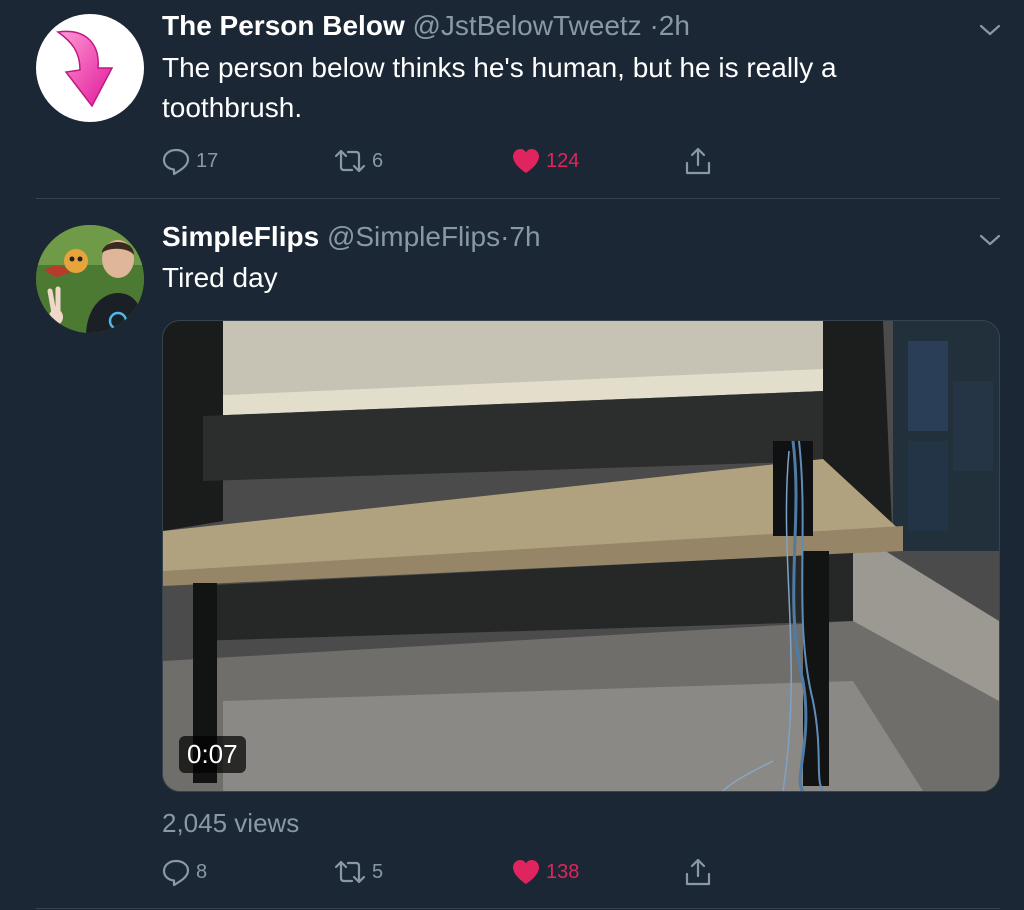 The width and height of the screenshot is (1024, 910). Describe the element at coordinates (207, 160) in the screenshot. I see `reply-count: 17` at that location.